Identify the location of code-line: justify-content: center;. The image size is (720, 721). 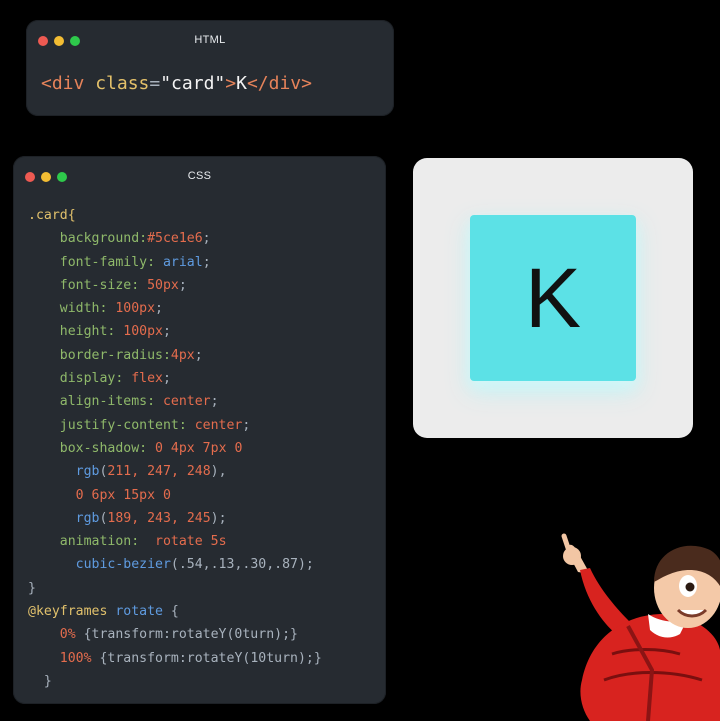
(175, 425).